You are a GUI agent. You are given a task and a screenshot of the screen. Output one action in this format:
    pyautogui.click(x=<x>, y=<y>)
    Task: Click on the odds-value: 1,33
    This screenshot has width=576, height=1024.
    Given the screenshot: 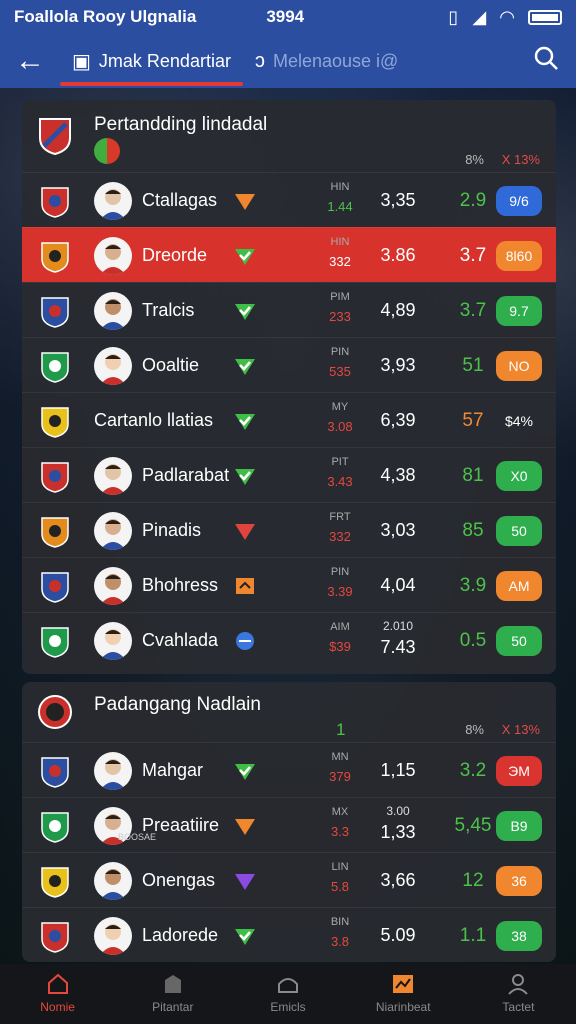 What is the action you would take?
    pyautogui.click(x=398, y=832)
    